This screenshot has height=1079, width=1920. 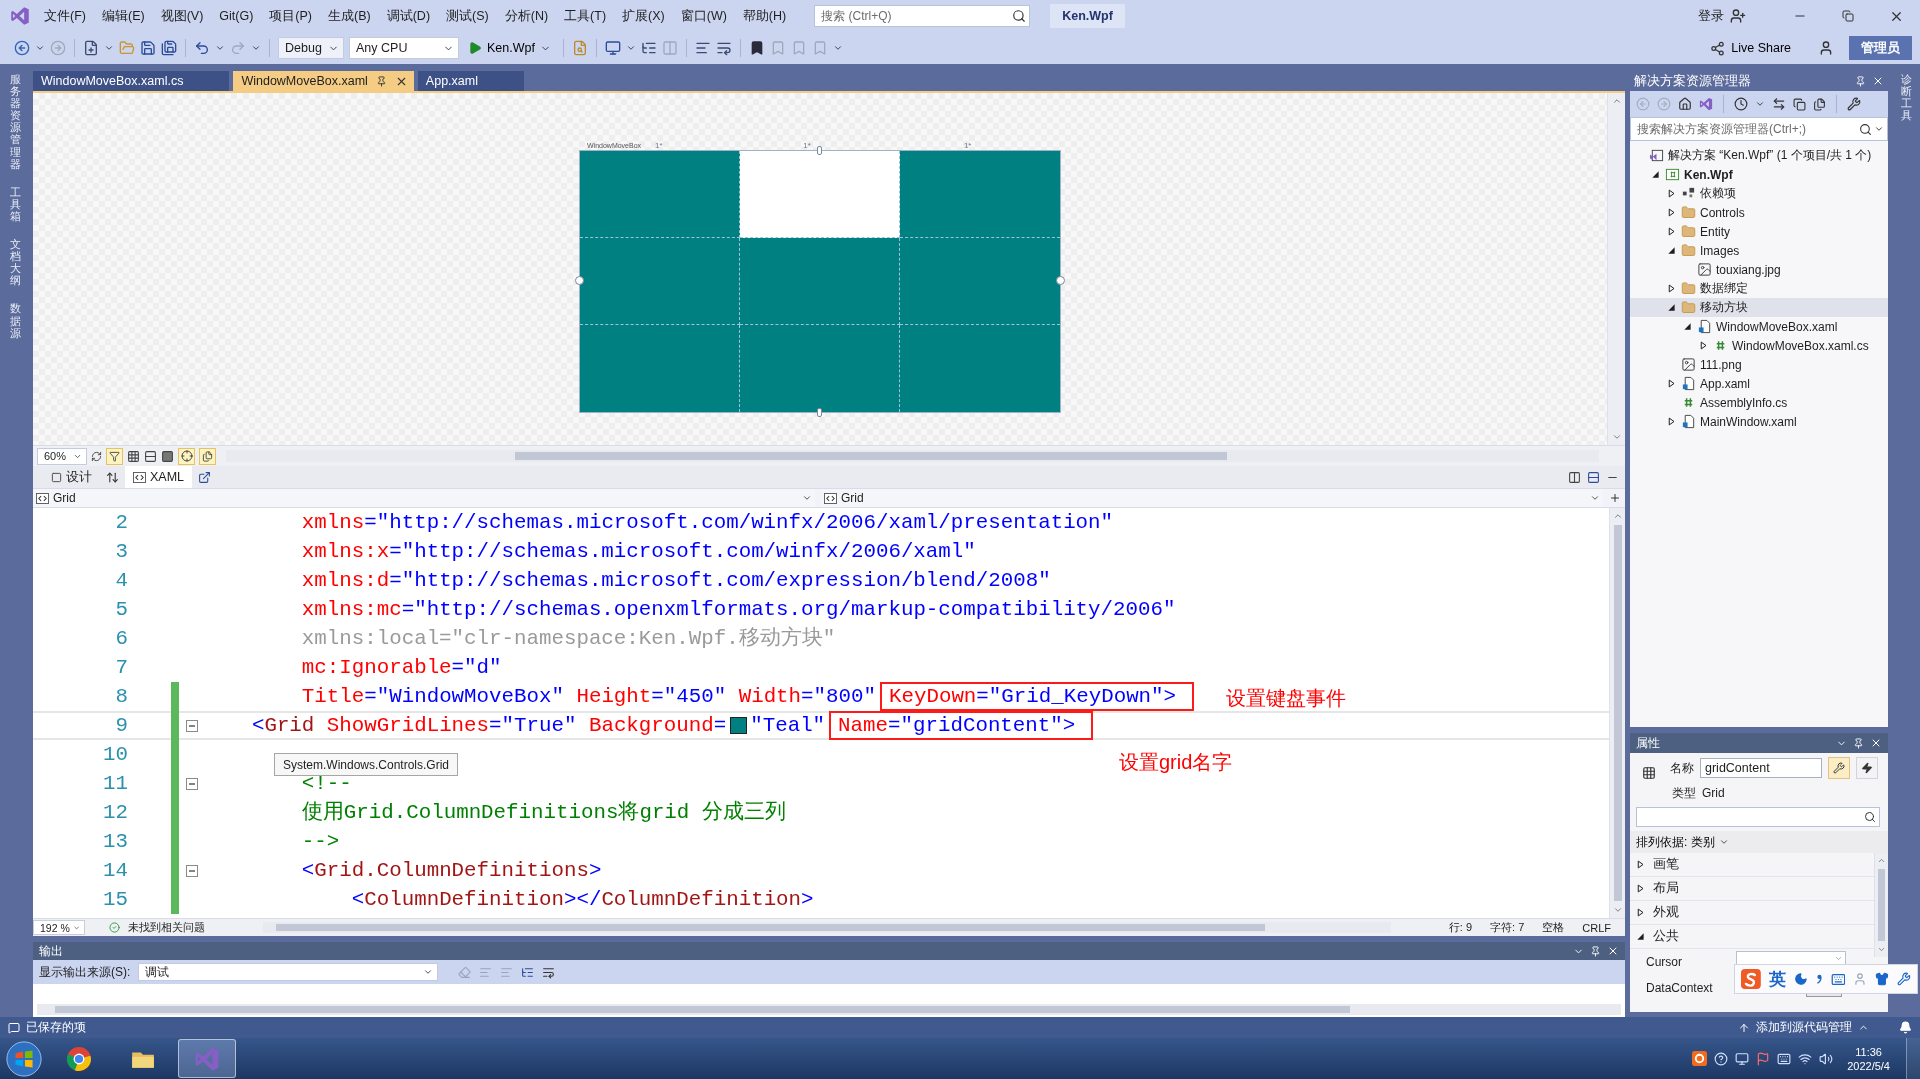 What do you see at coordinates (1593, 477) in the screenshot?
I see `split-horizontal-icon` at bounding box center [1593, 477].